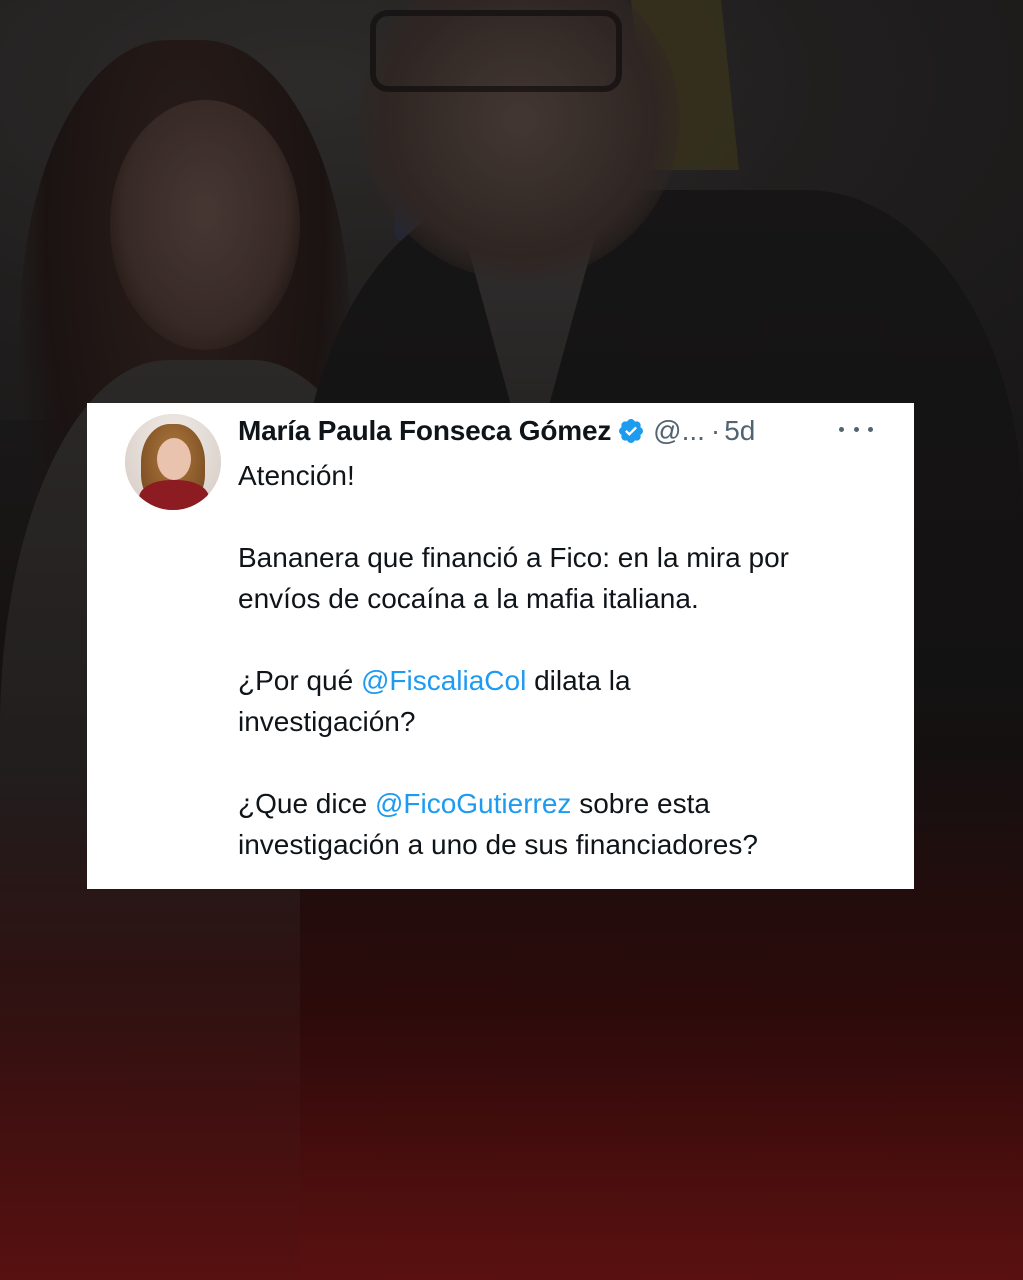  What do you see at coordinates (299, 680) in the screenshot?
I see `text-fragment: ¿Por qué` at bounding box center [299, 680].